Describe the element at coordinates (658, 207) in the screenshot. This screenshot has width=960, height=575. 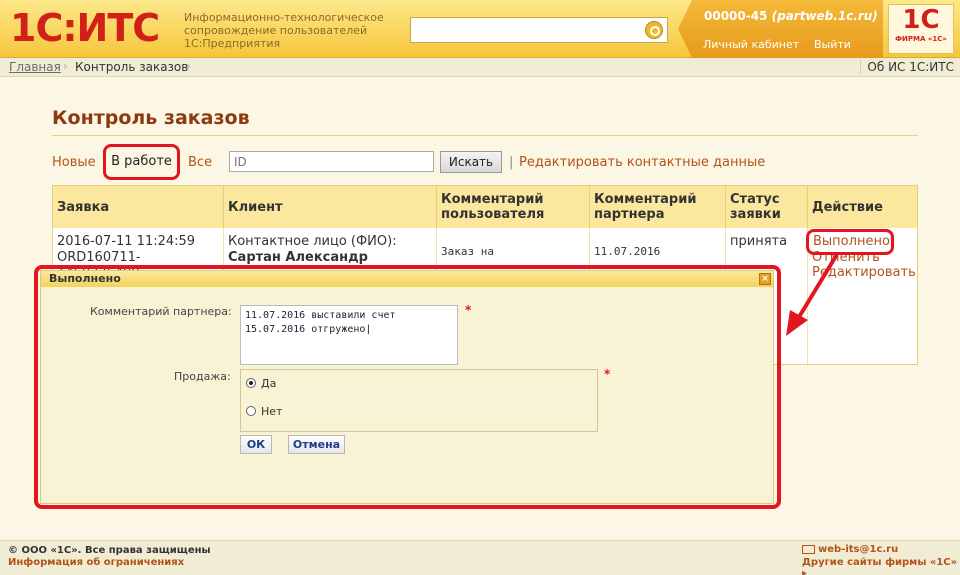
I see `column-partner-comment: Комментарий партнера` at that location.